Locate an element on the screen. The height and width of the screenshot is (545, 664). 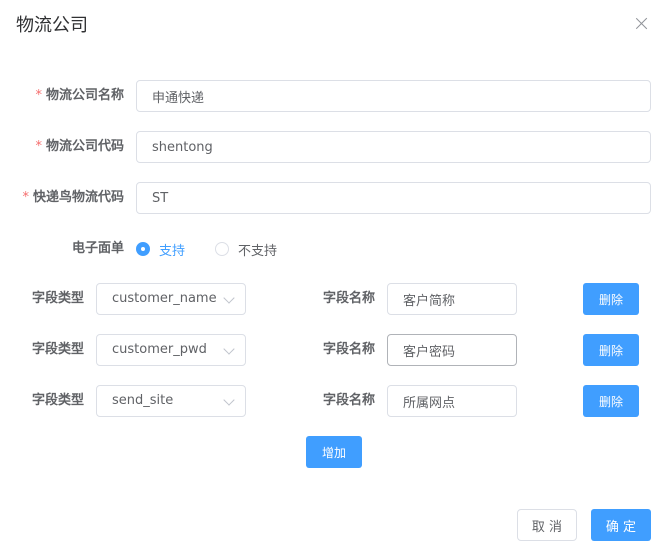
kdn-code-label-text: 快递鸟物流代码 is located at coordinates (78, 197).